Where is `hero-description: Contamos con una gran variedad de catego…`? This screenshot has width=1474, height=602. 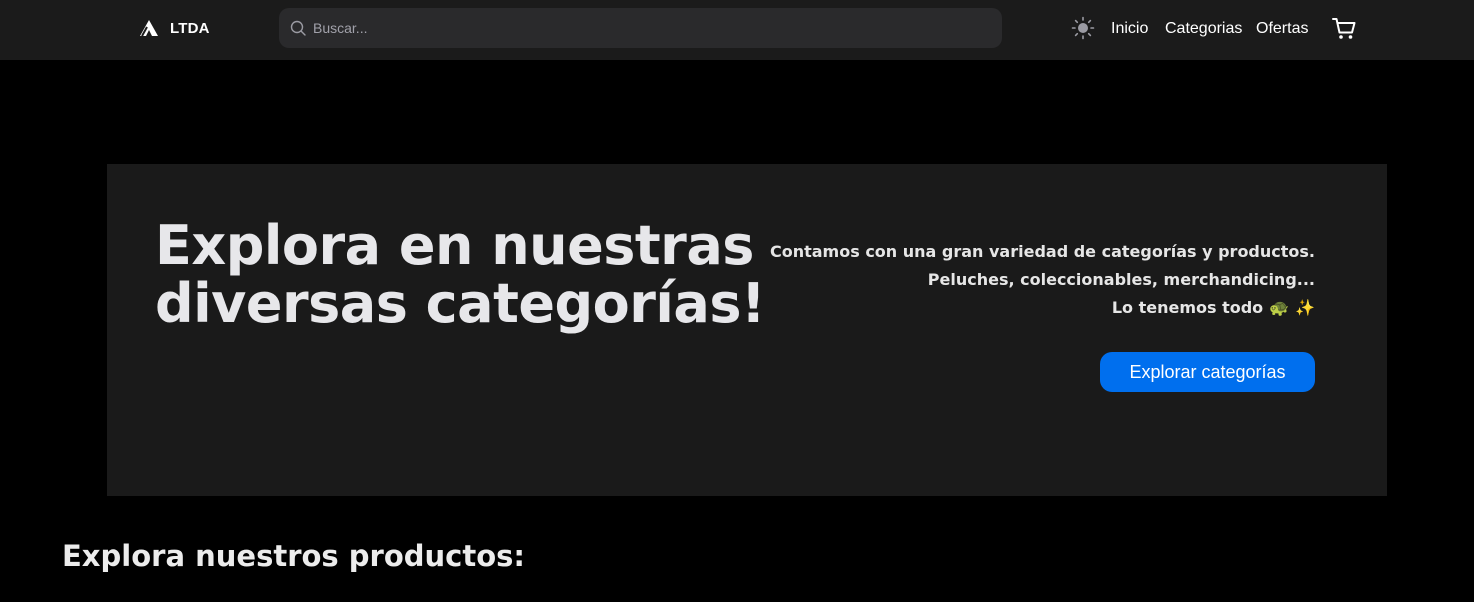 hero-description: Contamos con una gran variedad de catego… is located at coordinates (1035, 280).